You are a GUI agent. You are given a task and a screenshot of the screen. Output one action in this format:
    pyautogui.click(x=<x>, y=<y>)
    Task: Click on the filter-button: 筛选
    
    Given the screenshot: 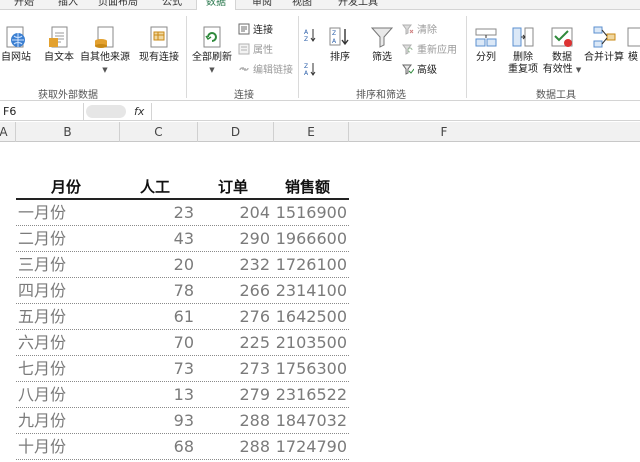 What is the action you would take?
    pyautogui.click(x=382, y=44)
    